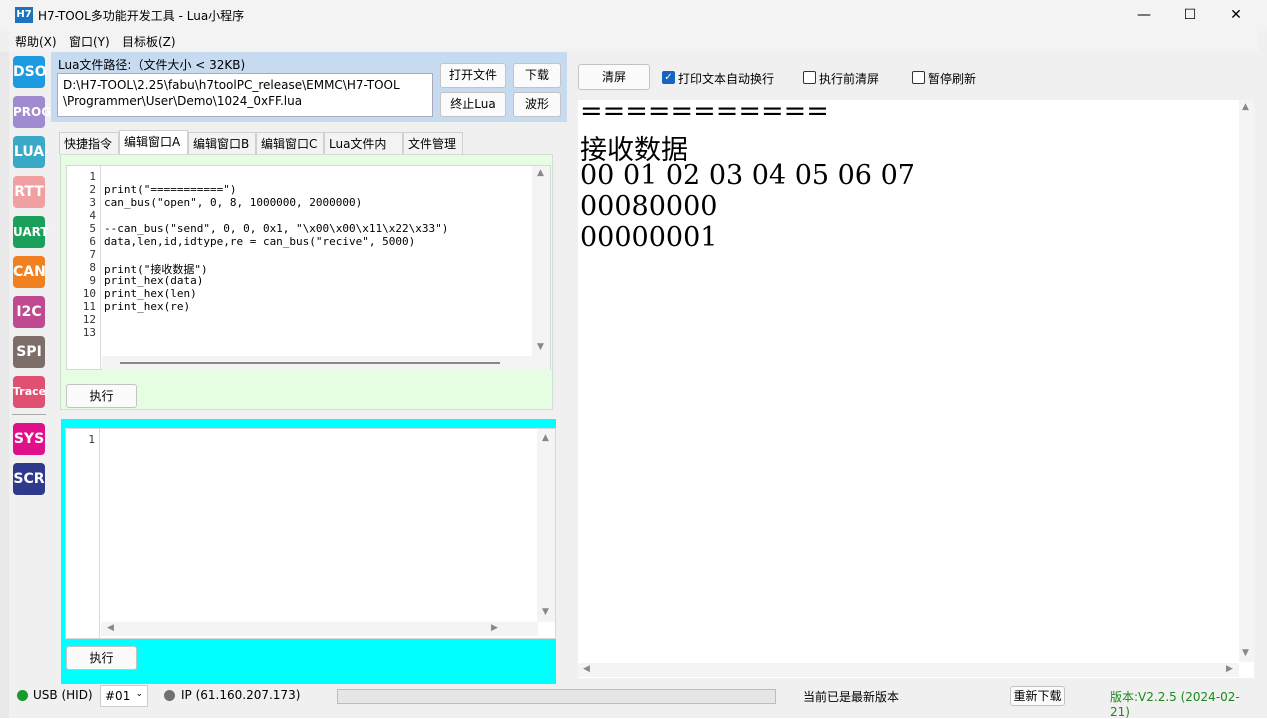  I want to click on editor-b-vertical-scrollbar: ▲ ▼, so click(546, 525).